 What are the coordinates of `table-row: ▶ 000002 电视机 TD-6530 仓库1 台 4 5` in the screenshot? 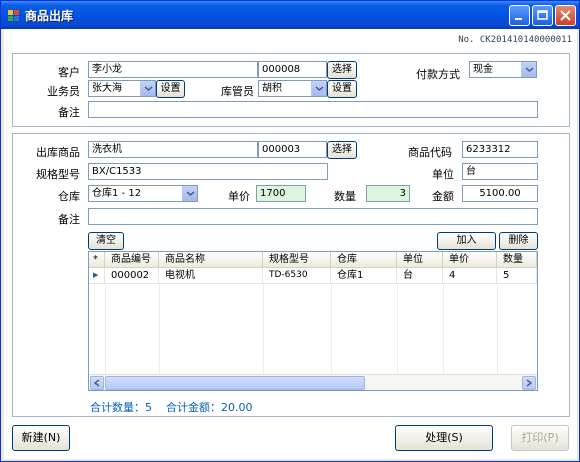 It's located at (313, 276).